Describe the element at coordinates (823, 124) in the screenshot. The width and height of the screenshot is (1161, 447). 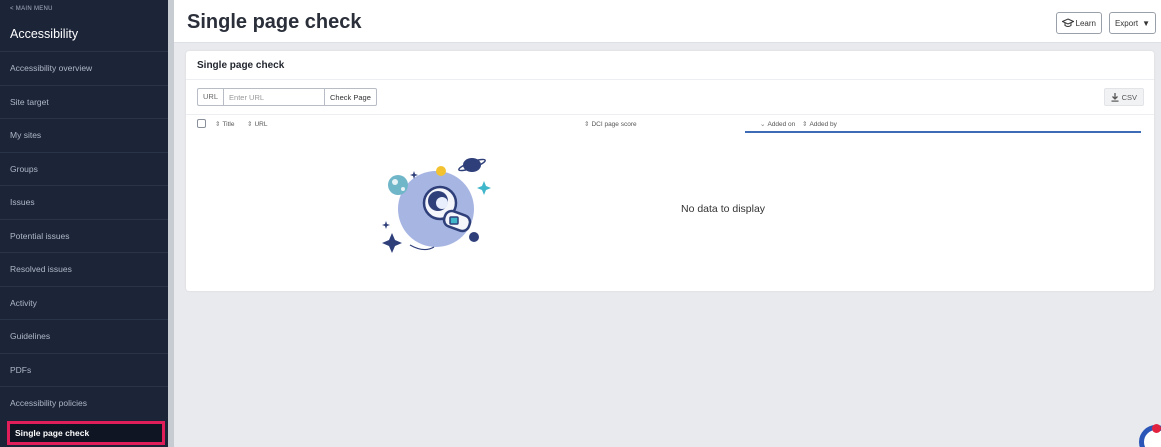
I see `column-added-by-label: Added by` at that location.